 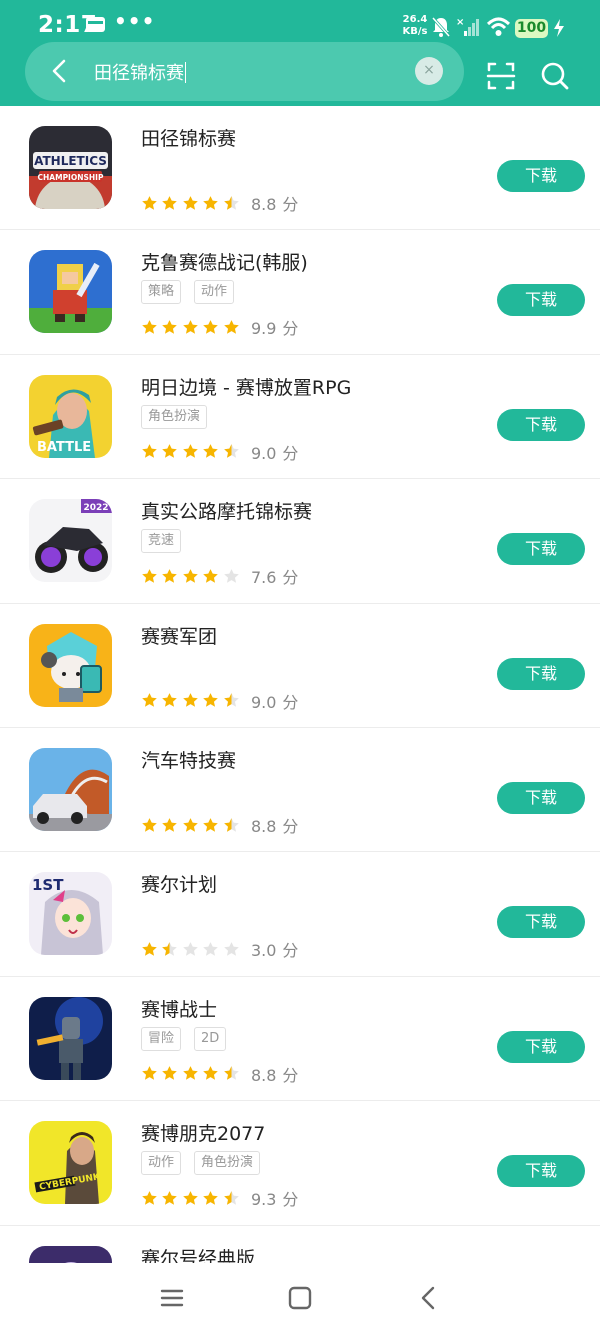 What do you see at coordinates (190, 1038) in the screenshot?
I see `app-tags: 冒险 2D` at bounding box center [190, 1038].